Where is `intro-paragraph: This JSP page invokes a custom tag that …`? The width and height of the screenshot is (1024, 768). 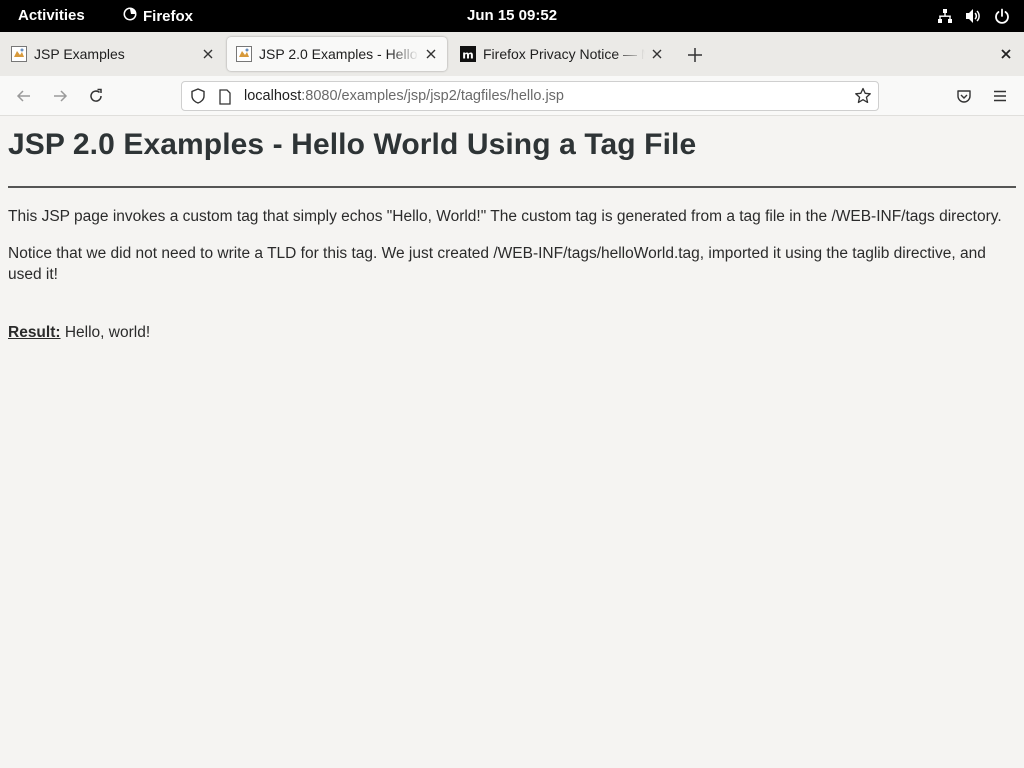 intro-paragraph: This JSP page invokes a custom tag that … is located at coordinates (505, 216).